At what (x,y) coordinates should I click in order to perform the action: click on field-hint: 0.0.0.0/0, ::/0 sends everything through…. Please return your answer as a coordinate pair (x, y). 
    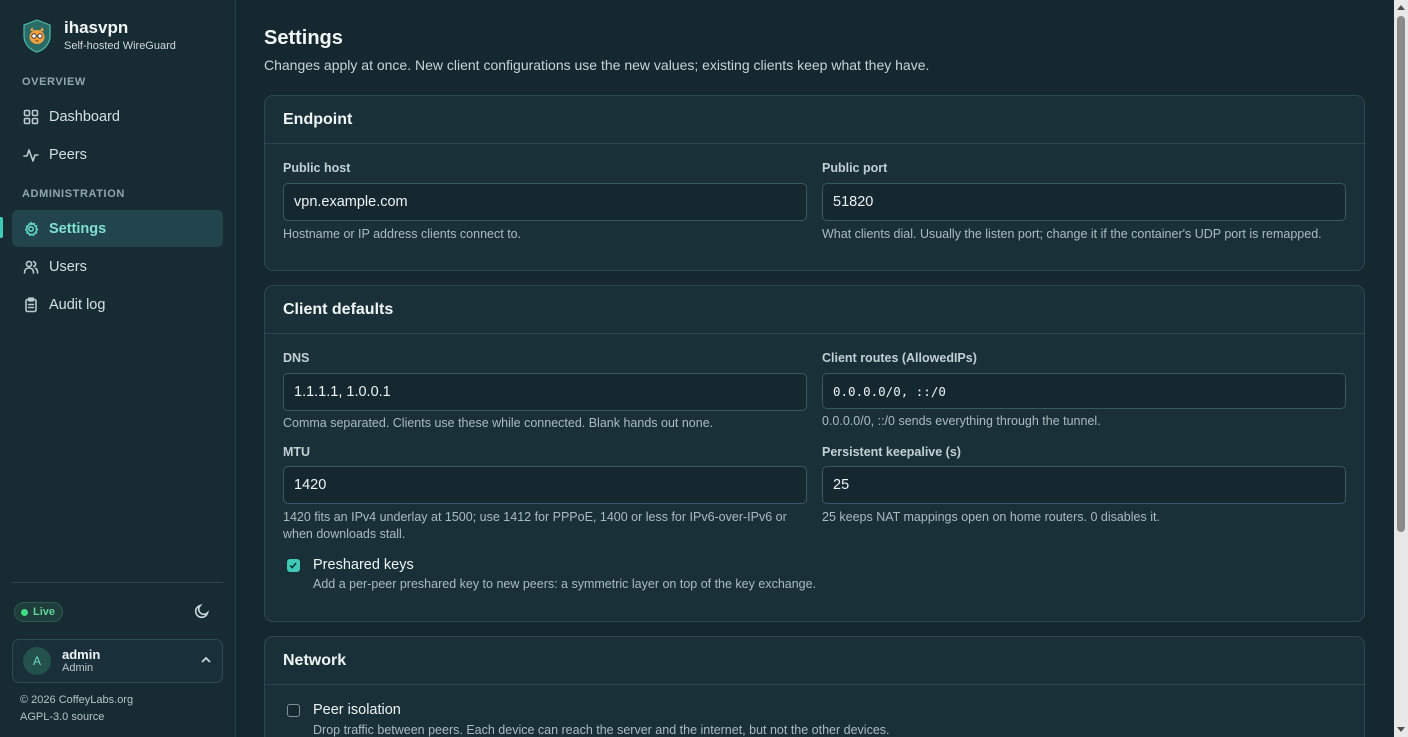
    Looking at the image, I should click on (961, 421).